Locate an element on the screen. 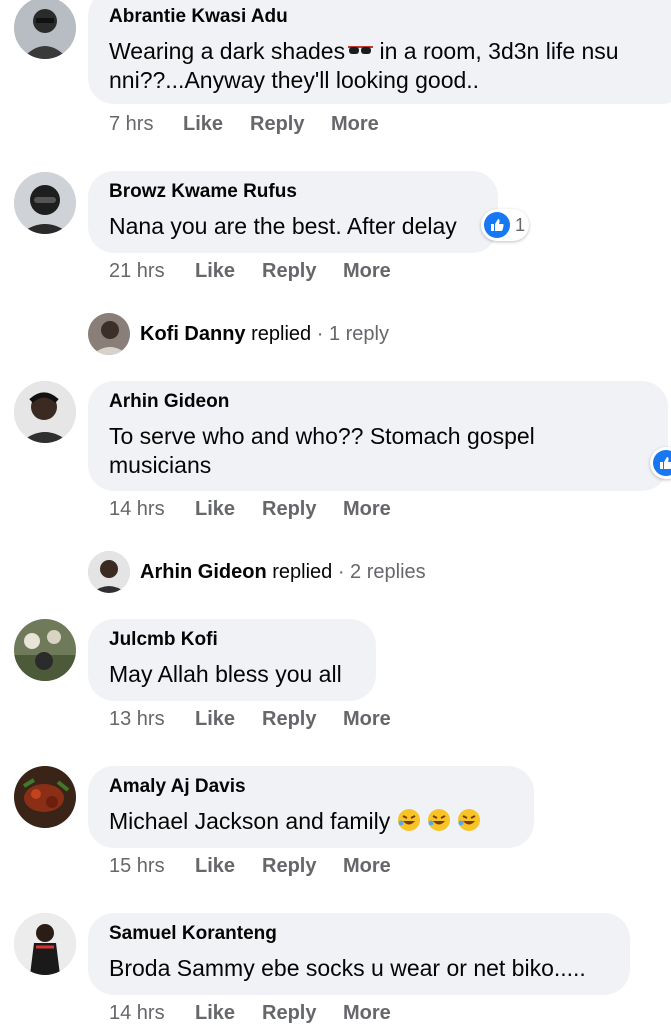  commenter-name: Abrantie Kwasi Adu is located at coordinates (198, 17).